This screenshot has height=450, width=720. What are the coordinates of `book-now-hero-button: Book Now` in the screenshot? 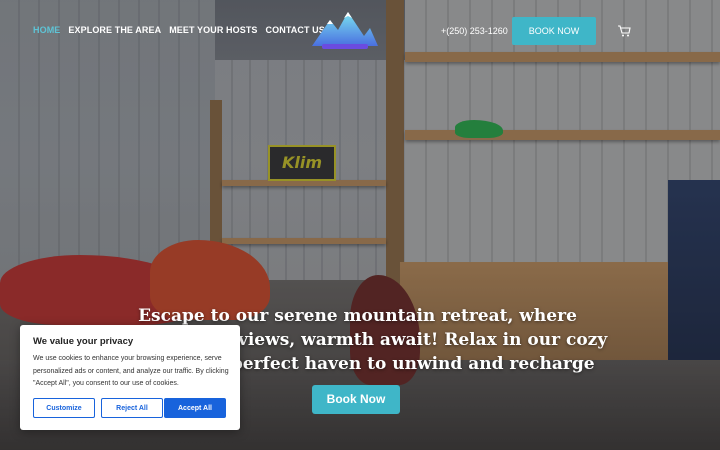 It's located at (356, 399).